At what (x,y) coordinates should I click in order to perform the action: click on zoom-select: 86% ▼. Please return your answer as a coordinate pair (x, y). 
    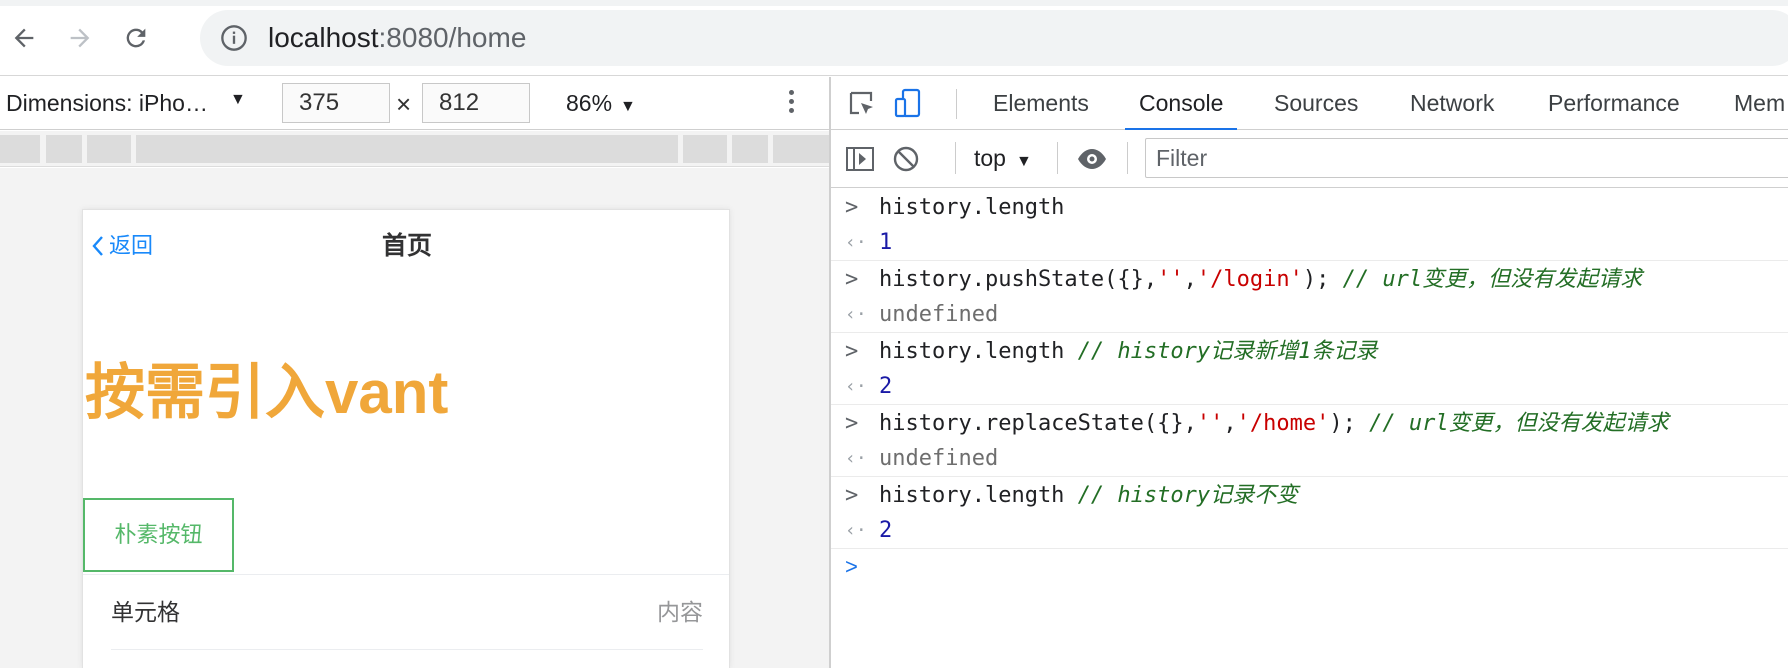
    Looking at the image, I should click on (601, 105).